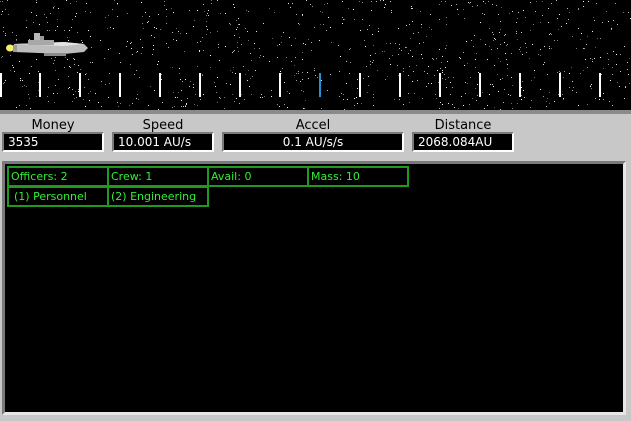 This screenshot has width=631, height=421. I want to click on crew-count: Crew: 1, so click(158, 176).